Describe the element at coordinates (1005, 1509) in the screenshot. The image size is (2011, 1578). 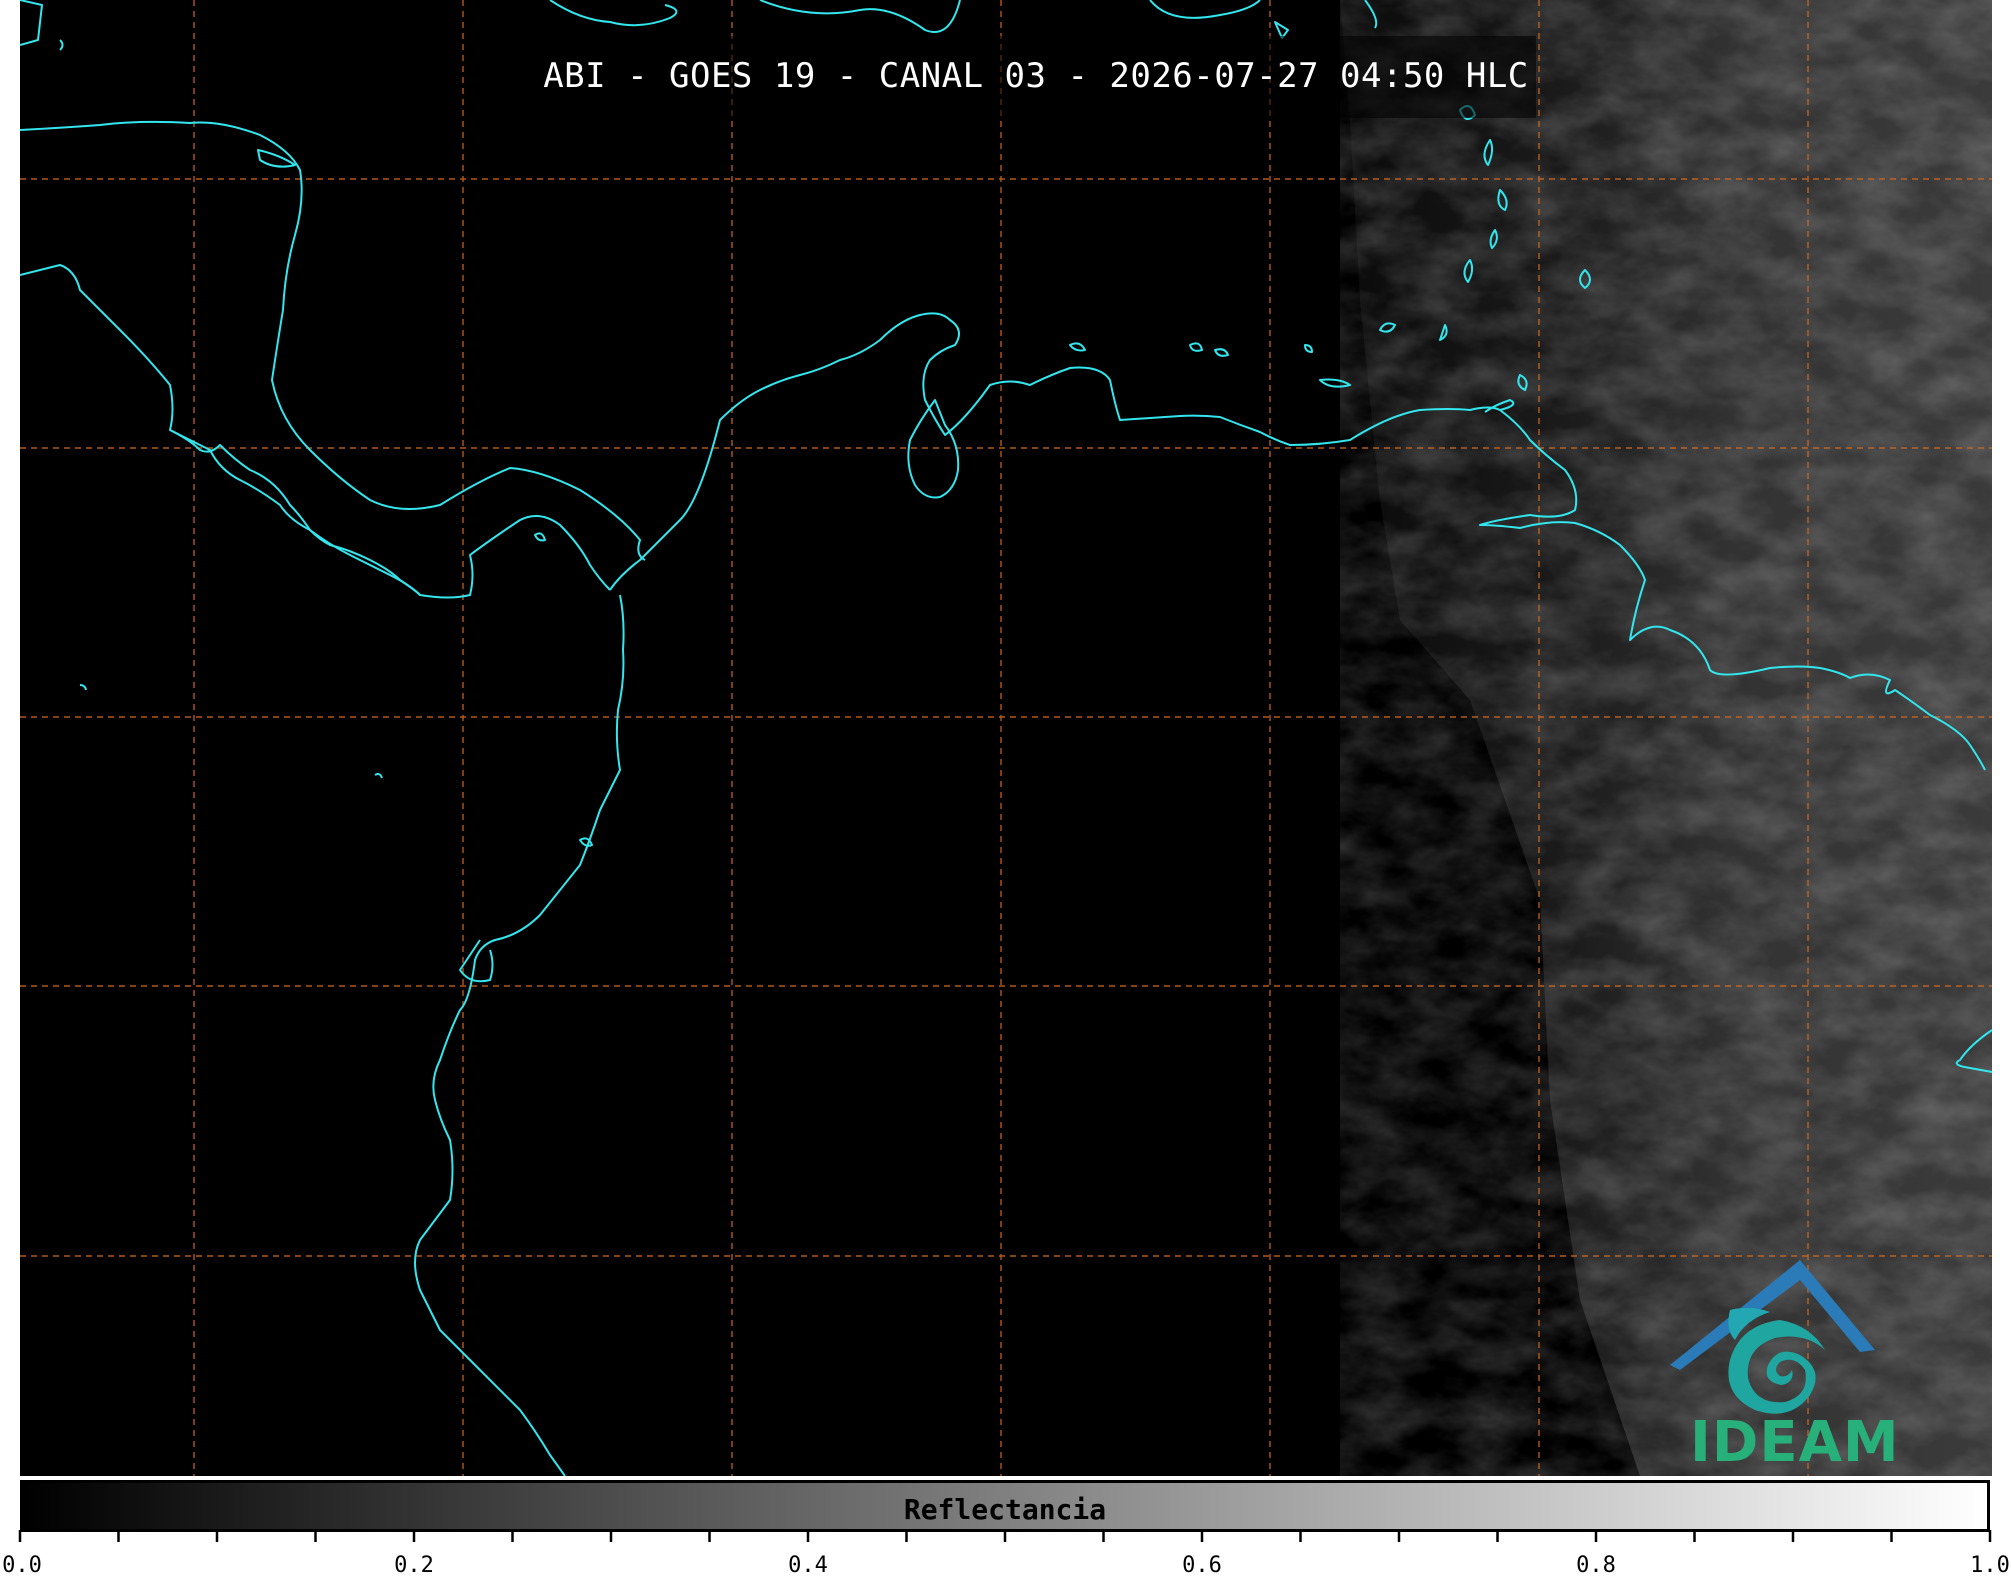
I see `colorbar-label: Reflectancia` at that location.